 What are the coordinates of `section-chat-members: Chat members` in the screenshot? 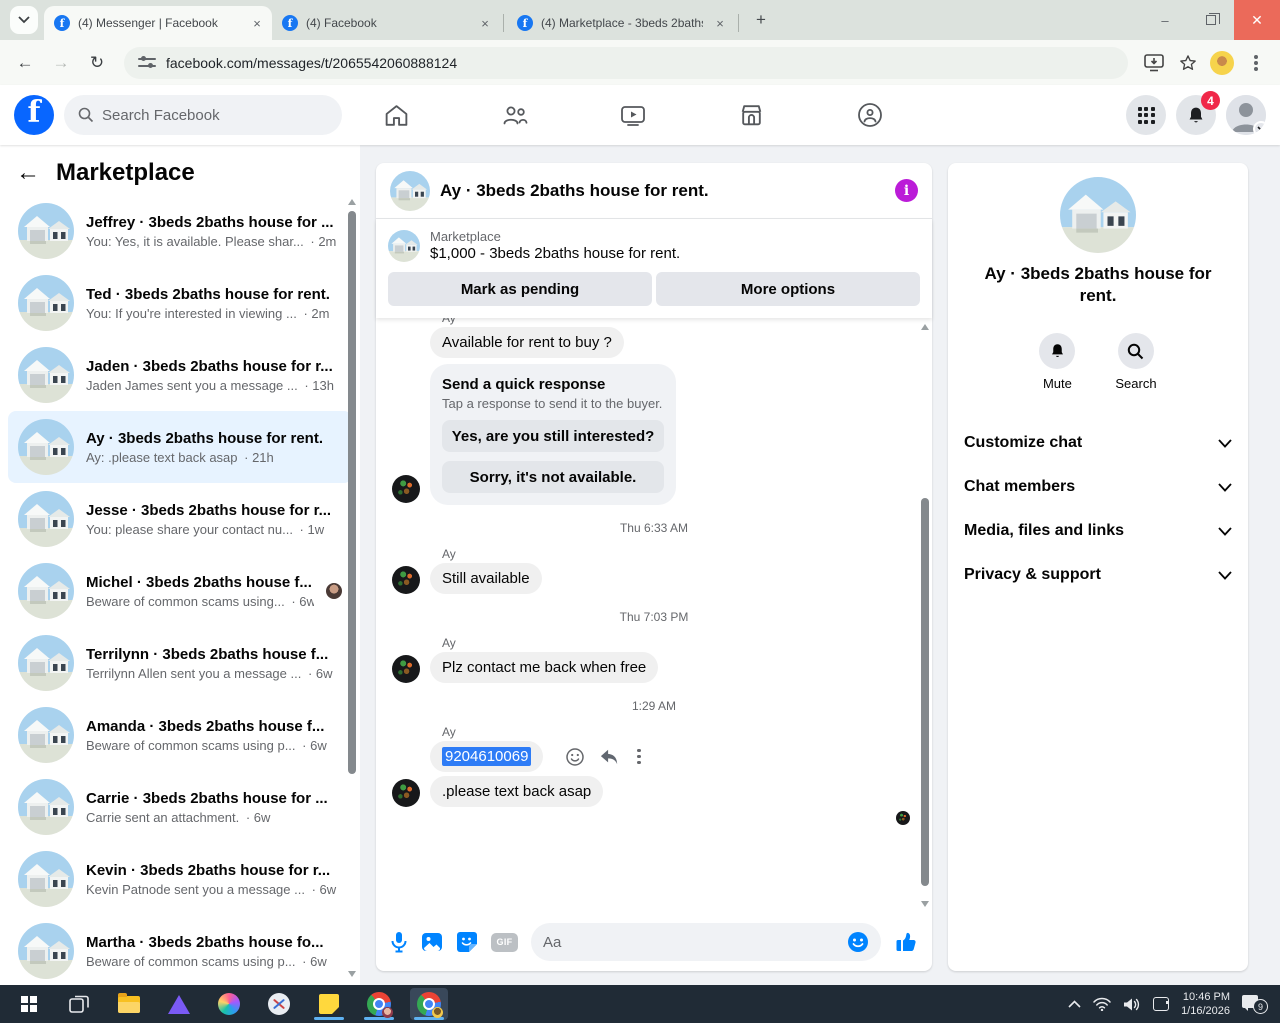 It's located at (1098, 487).